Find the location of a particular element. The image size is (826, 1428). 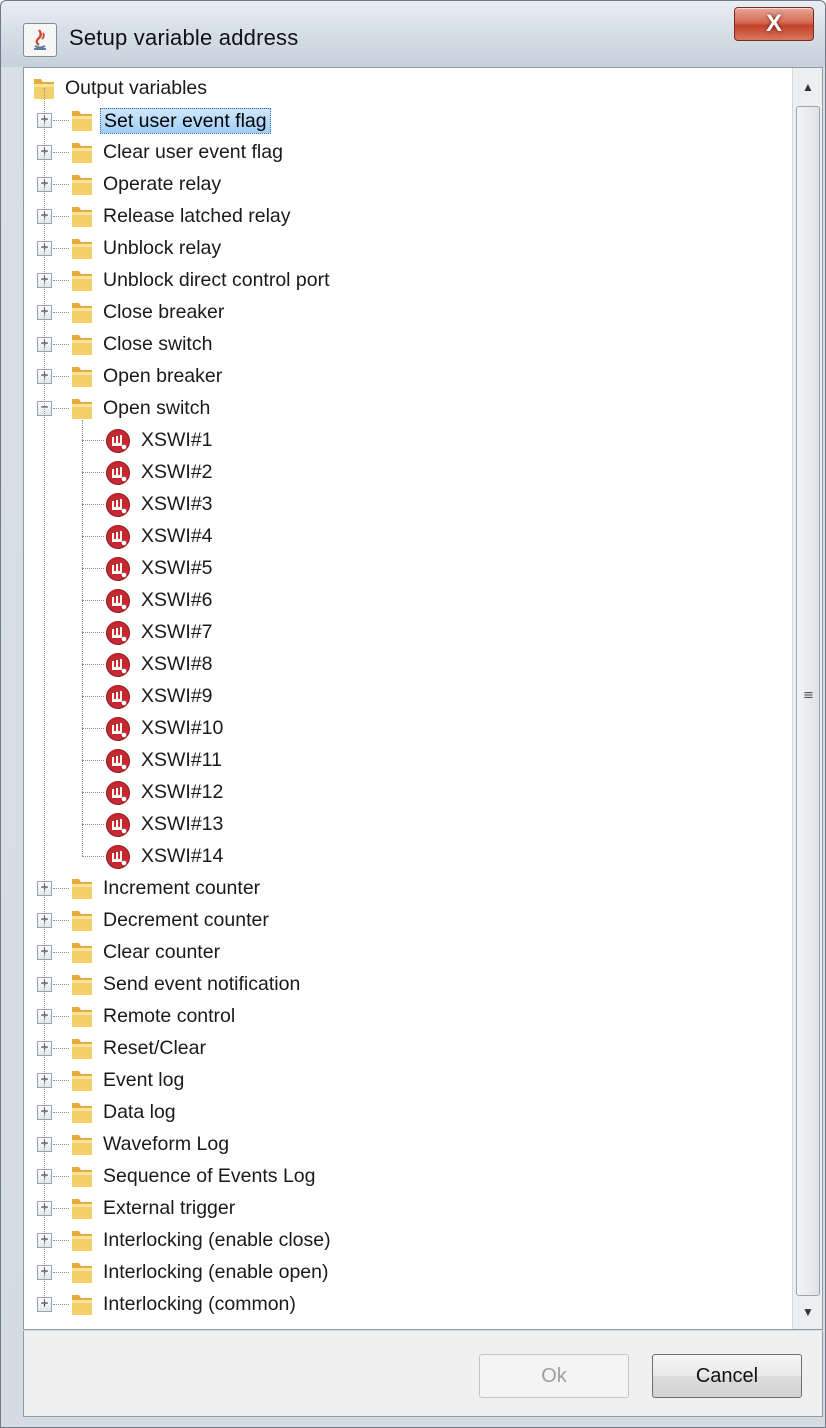

tree-leaf-item: XSWI#3 is located at coordinates (407, 504).